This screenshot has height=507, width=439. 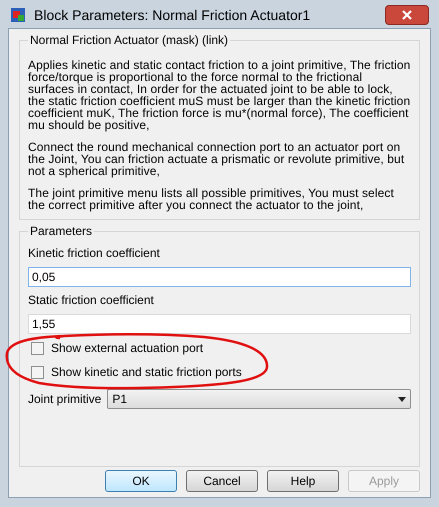 I want to click on field-label: Static friction coefficient, so click(x=91, y=300).